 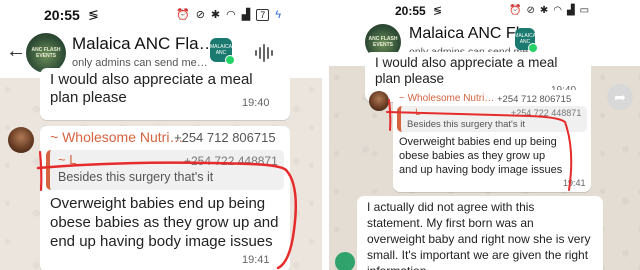 I want to click on back-arrow-icon: ←, so click(x=16, y=51).